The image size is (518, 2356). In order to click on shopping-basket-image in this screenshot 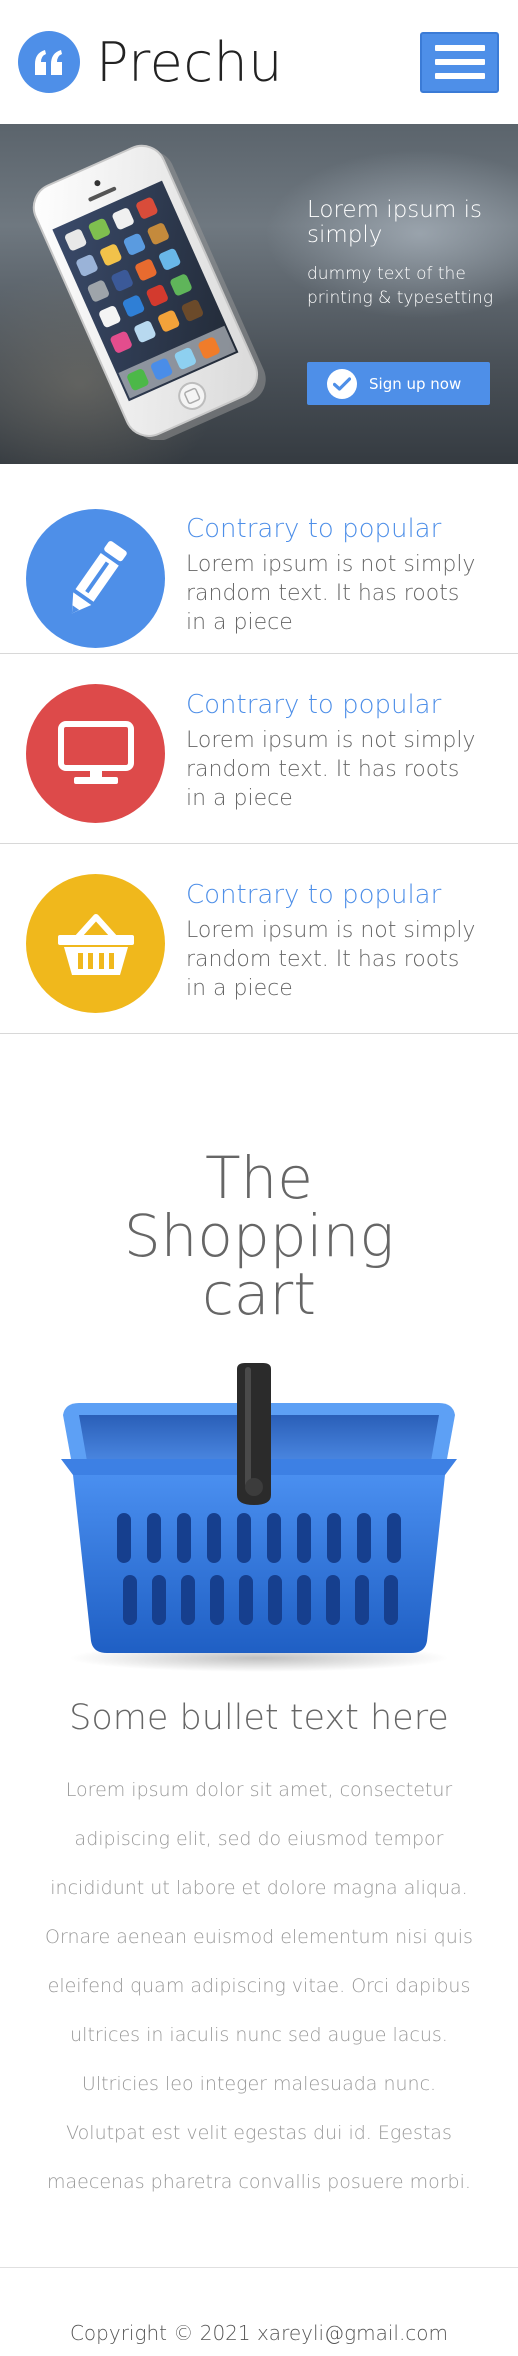, I will do `click(259, 1518)`.